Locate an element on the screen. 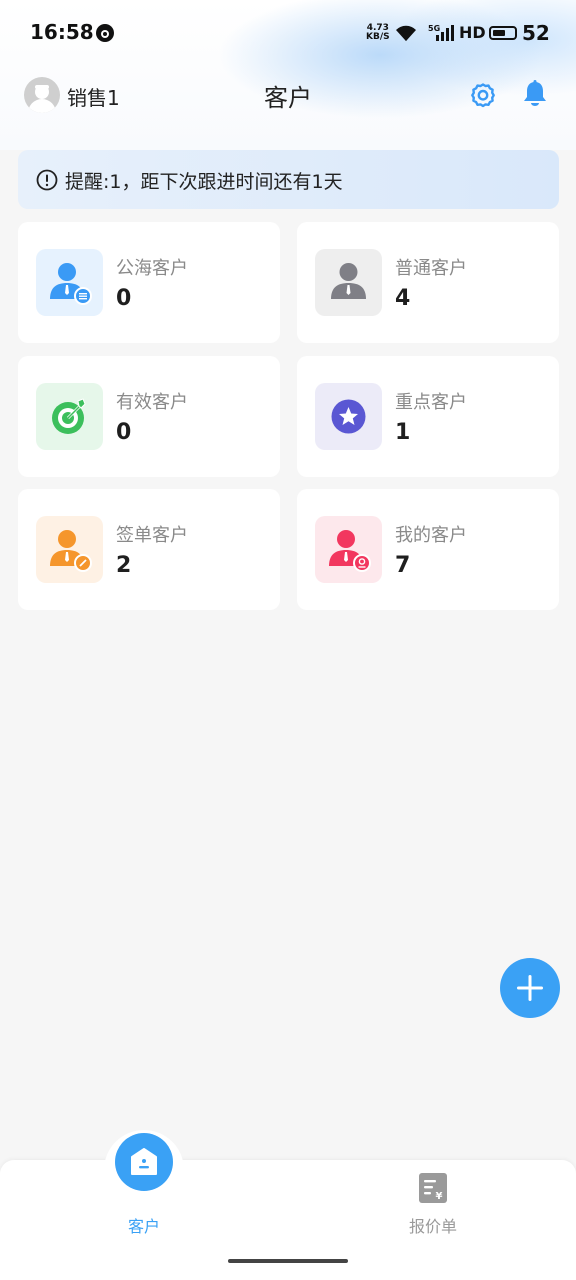 The width and height of the screenshot is (576, 1280). tab-customers-label: 客户 is located at coordinates (144, 1225).